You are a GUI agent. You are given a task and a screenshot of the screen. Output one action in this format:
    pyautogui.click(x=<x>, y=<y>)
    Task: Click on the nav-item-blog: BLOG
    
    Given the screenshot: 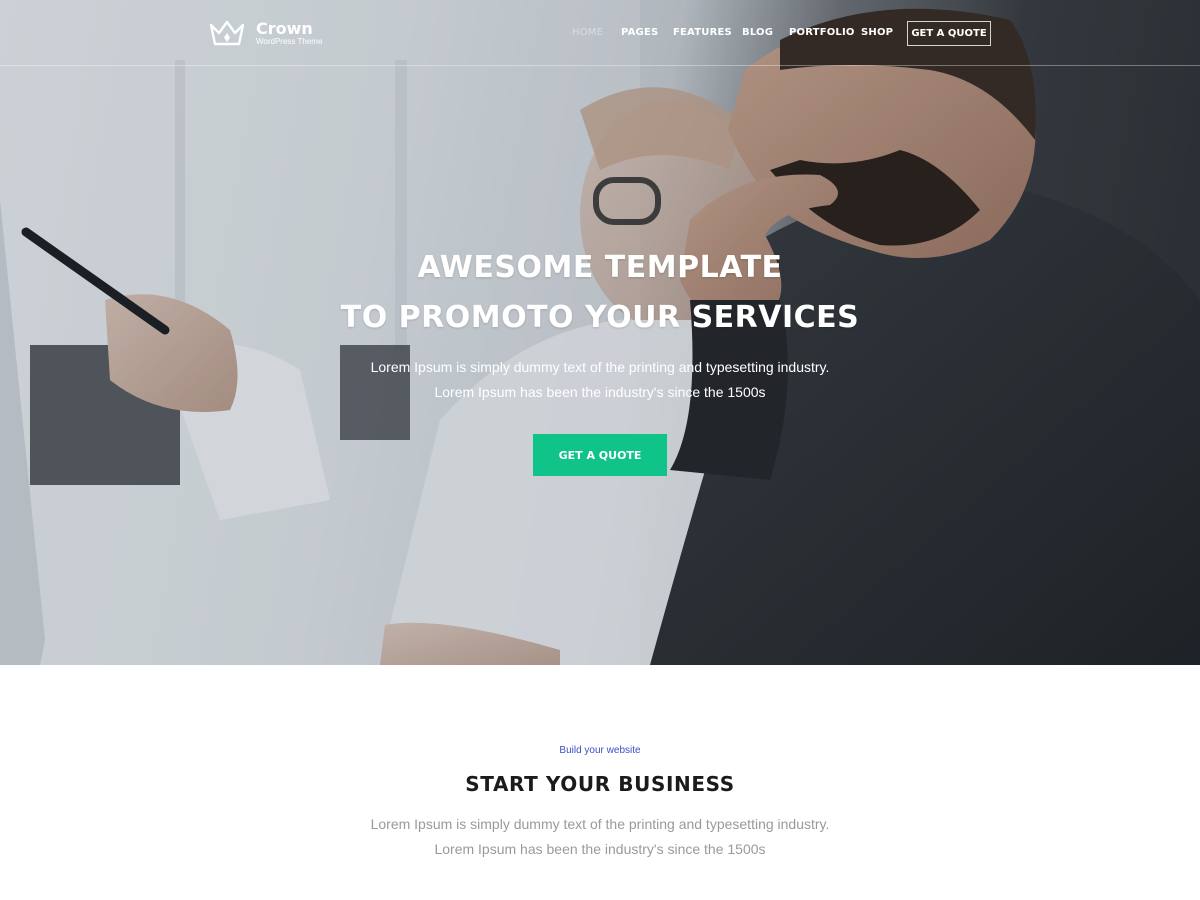 What is the action you would take?
    pyautogui.click(x=757, y=32)
    